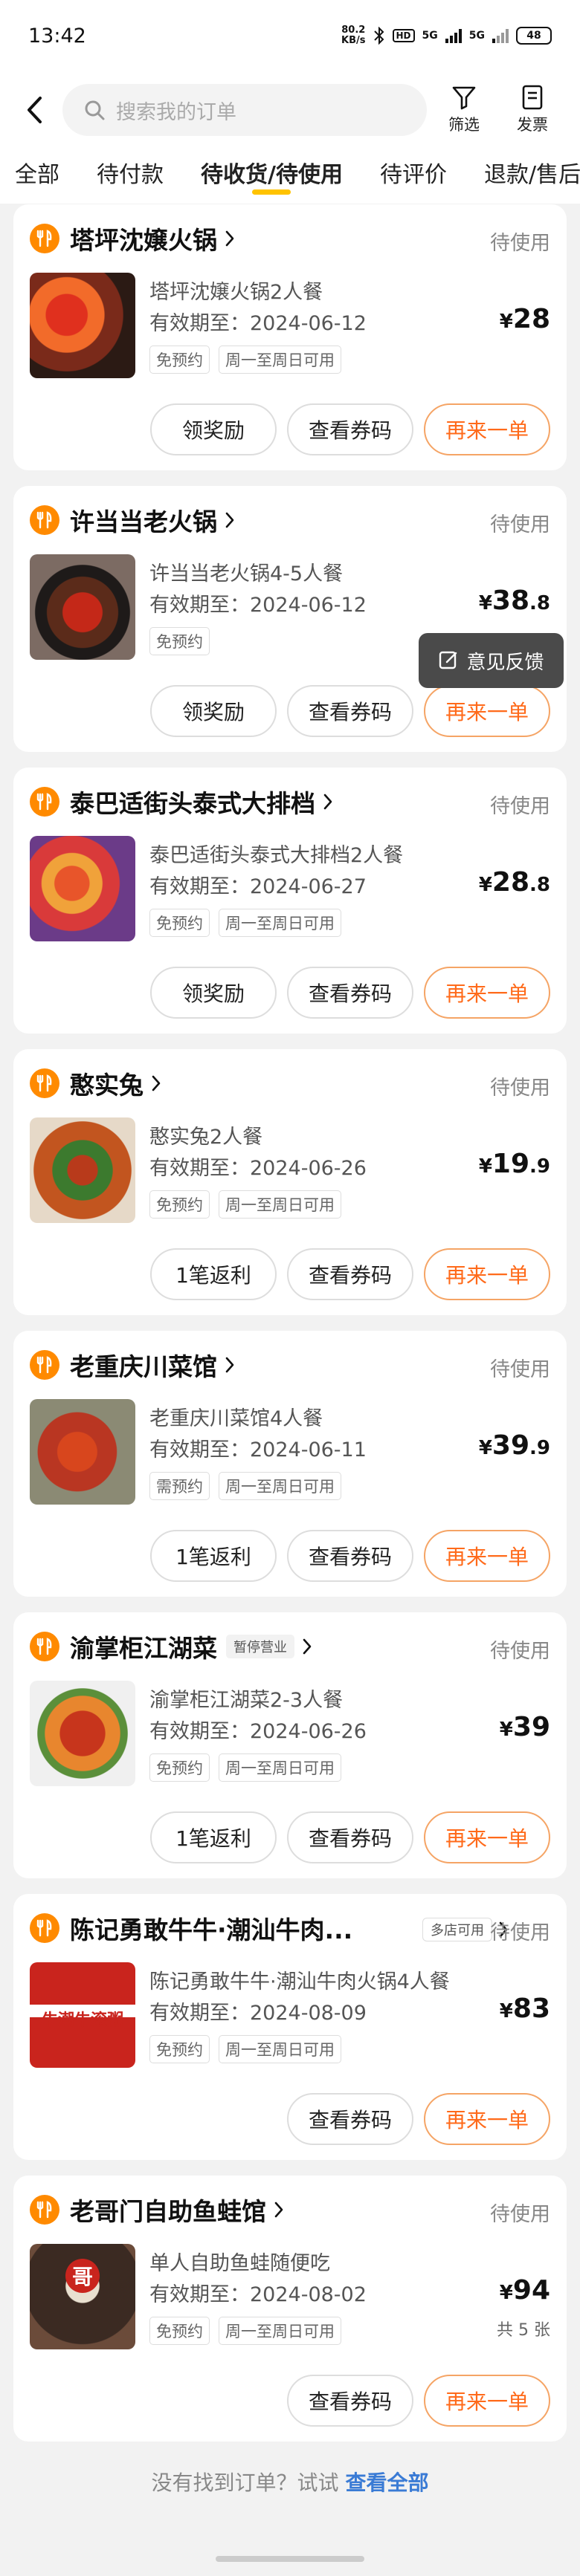 This screenshot has height=2576, width=580. I want to click on shop-row: 憨实兔, so click(96, 1083).